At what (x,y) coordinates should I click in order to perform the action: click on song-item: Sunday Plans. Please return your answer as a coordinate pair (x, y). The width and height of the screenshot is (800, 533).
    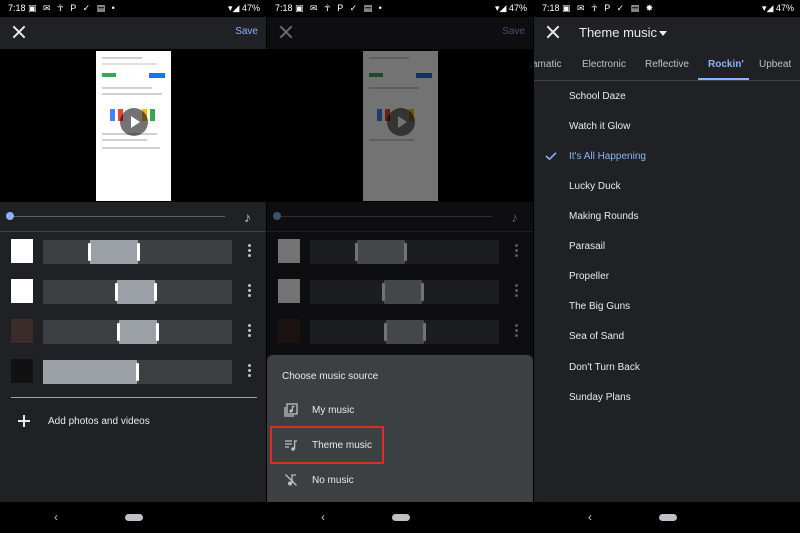
    Looking at the image, I should click on (600, 397).